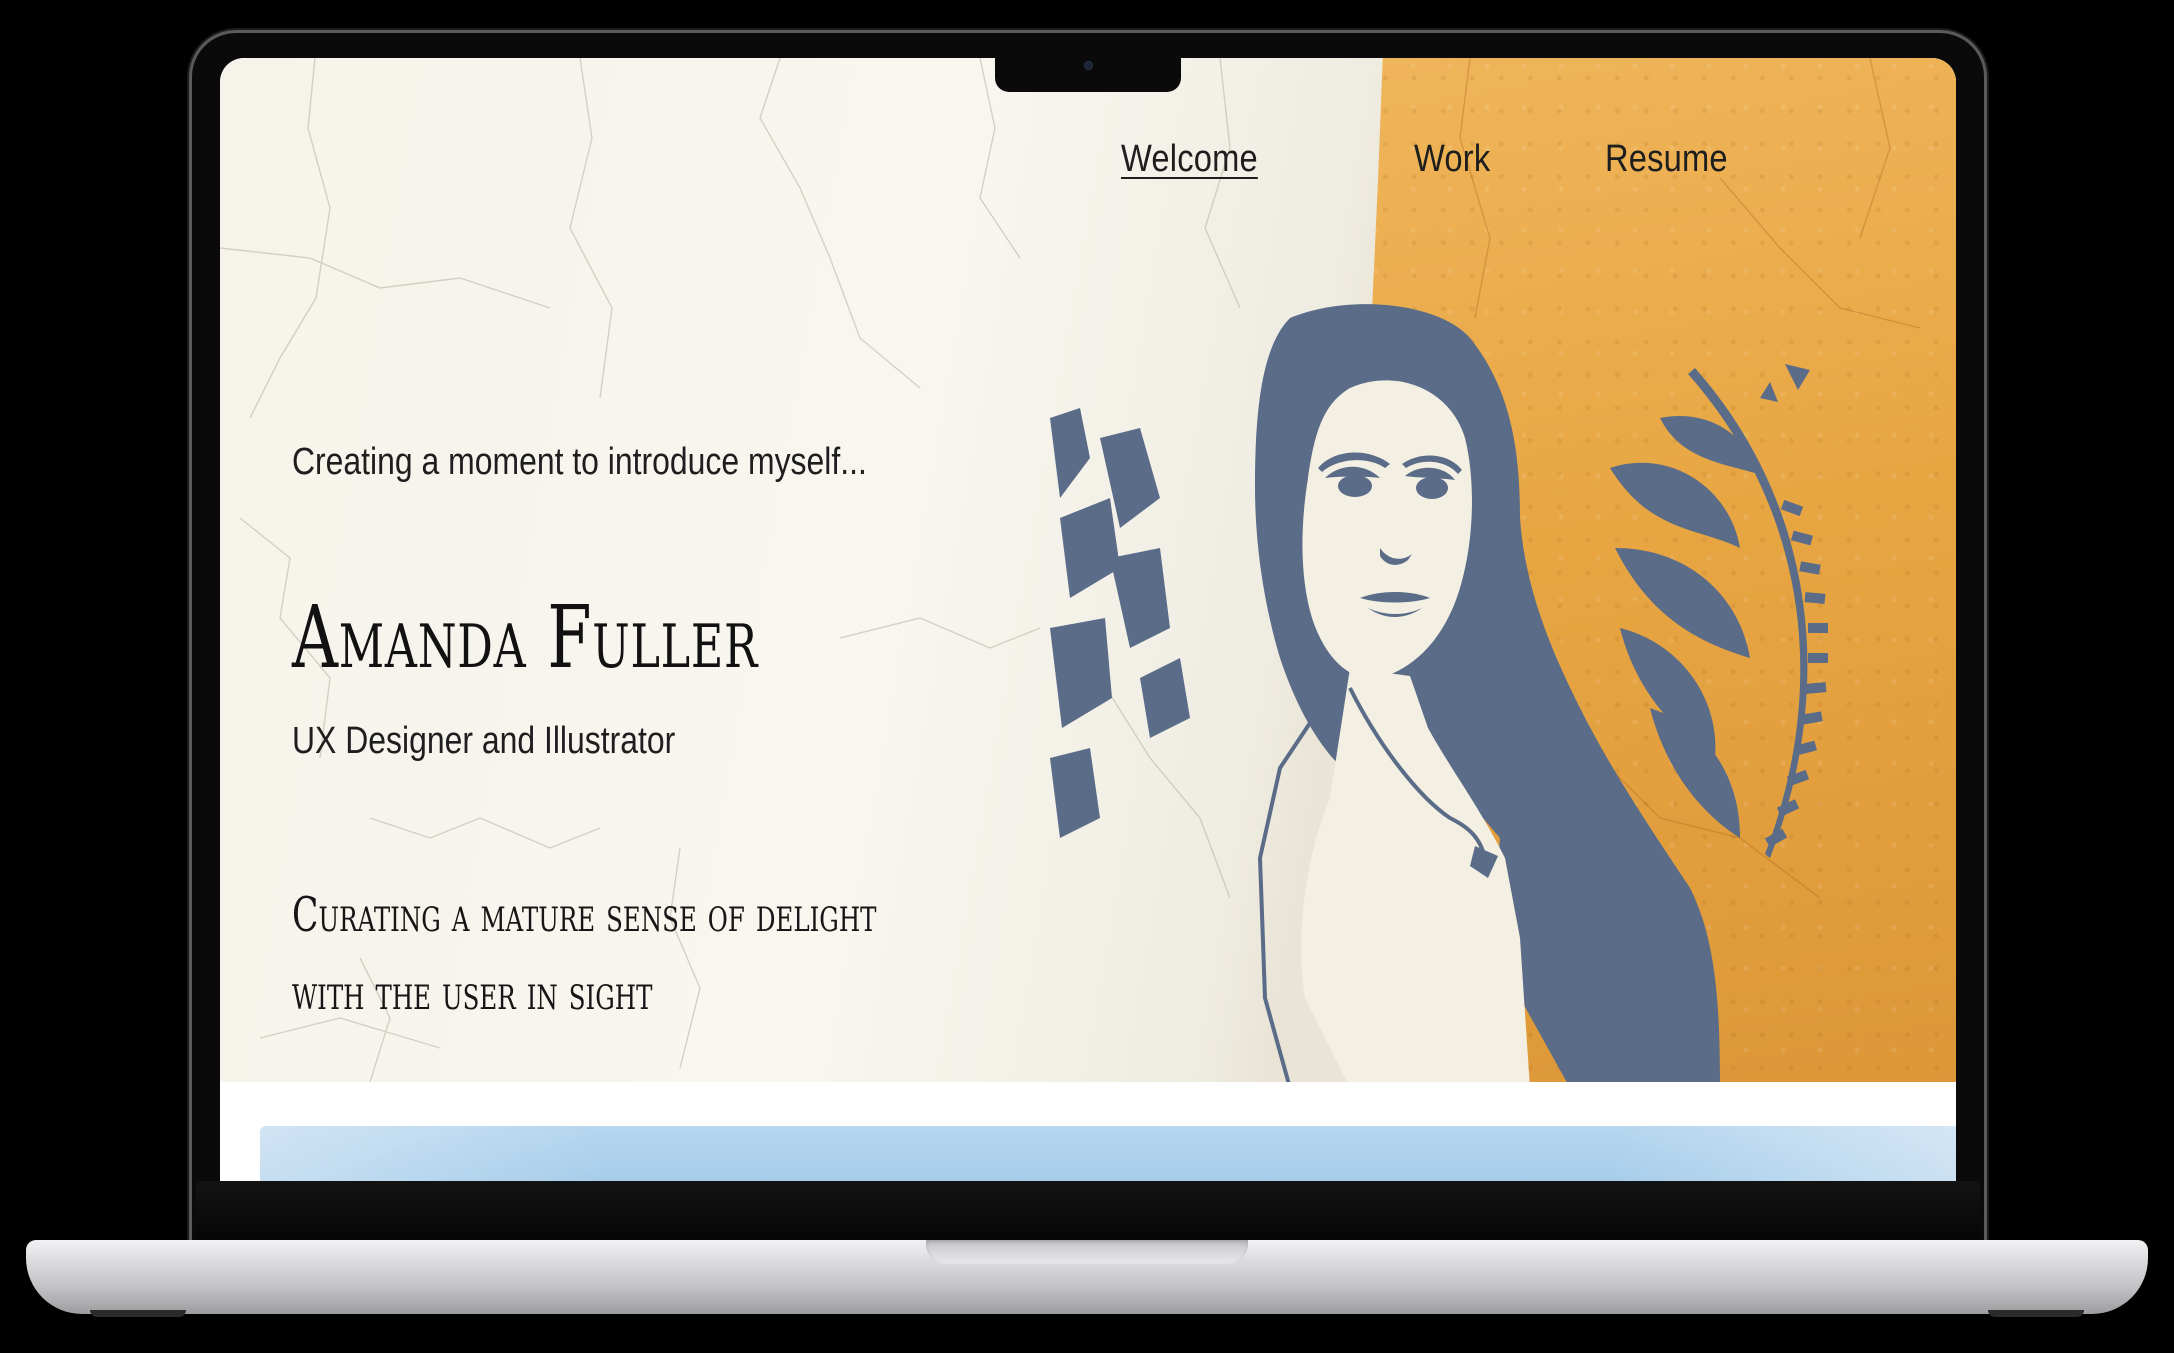 Image resolution: width=2174 pixels, height=1353 pixels. Describe the element at coordinates (1452, 159) in the screenshot. I see `nav-work-link: Work` at that location.